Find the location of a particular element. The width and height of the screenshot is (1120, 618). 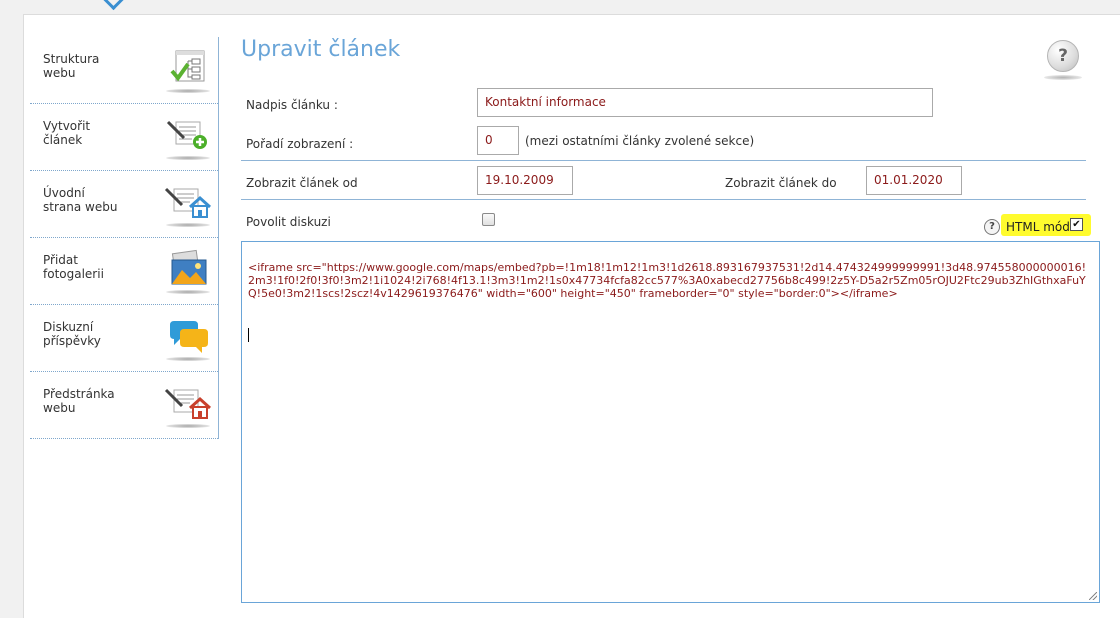

html-mode-label: HTML mód is located at coordinates (1038, 227).